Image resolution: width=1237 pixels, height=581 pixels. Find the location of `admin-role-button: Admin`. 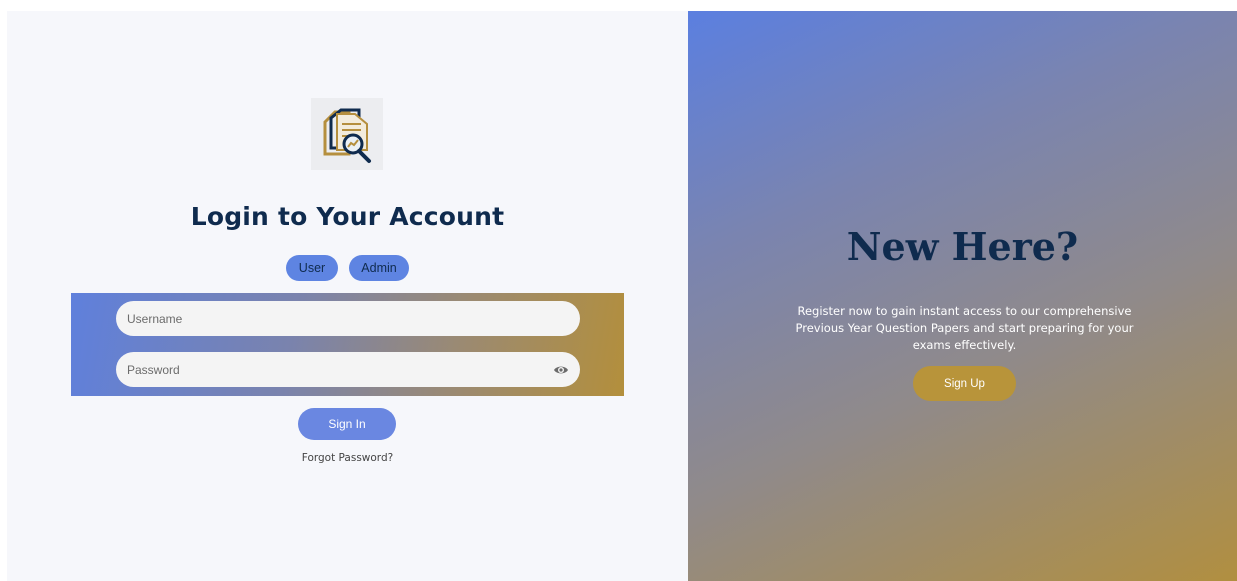

admin-role-button: Admin is located at coordinates (379, 268).